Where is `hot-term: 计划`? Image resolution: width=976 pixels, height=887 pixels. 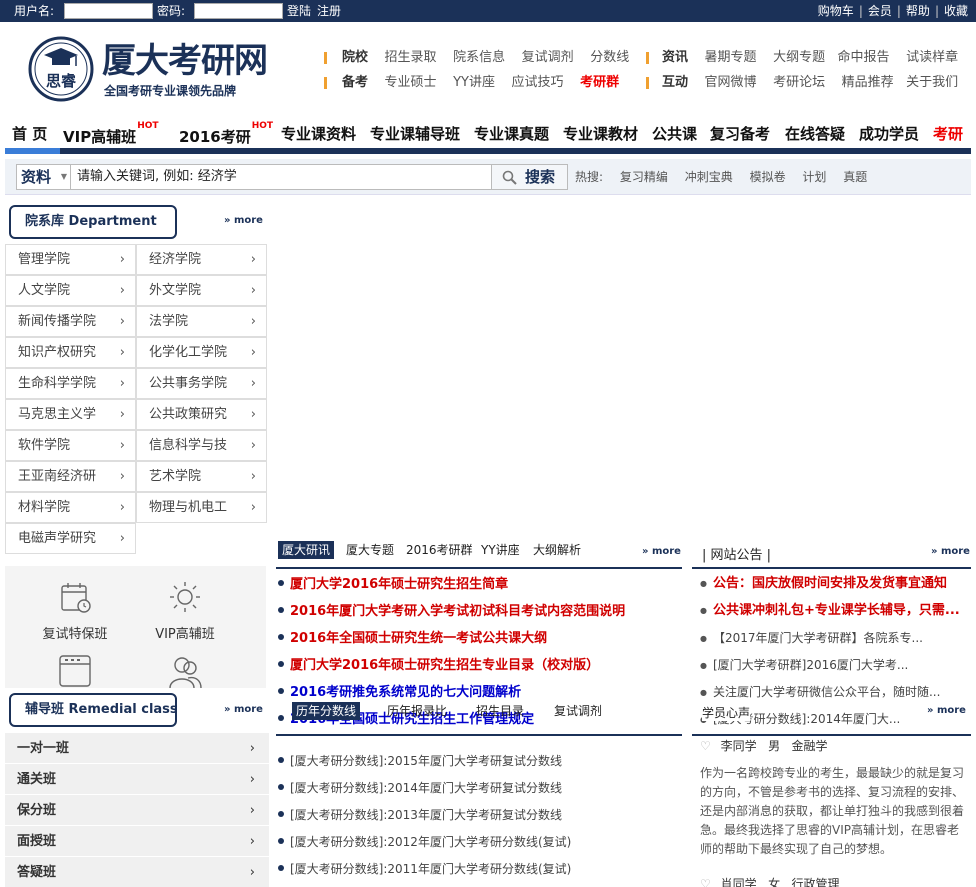
hot-term: 计划 is located at coordinates (814, 177).